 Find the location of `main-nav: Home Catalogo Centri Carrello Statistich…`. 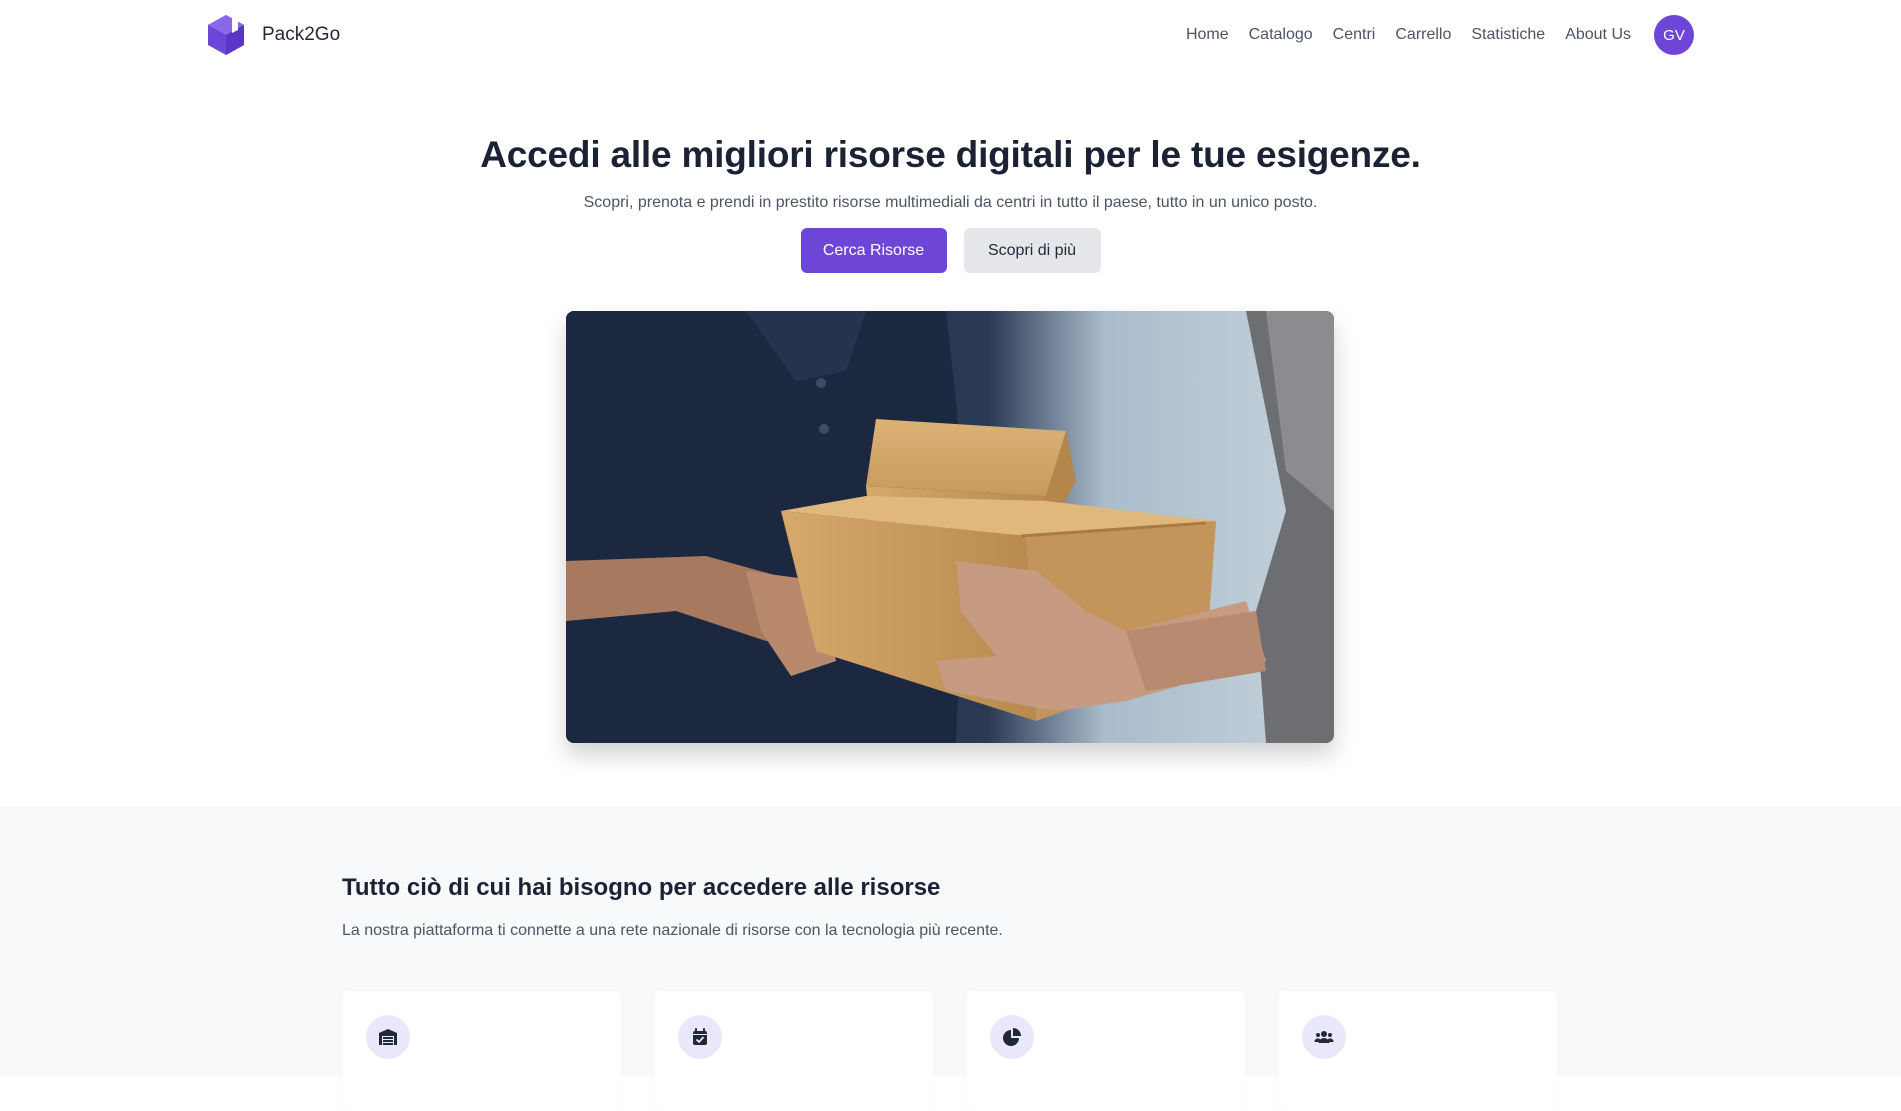

main-nav: Home Catalogo Centri Carrello Statistich… is located at coordinates (1440, 35).